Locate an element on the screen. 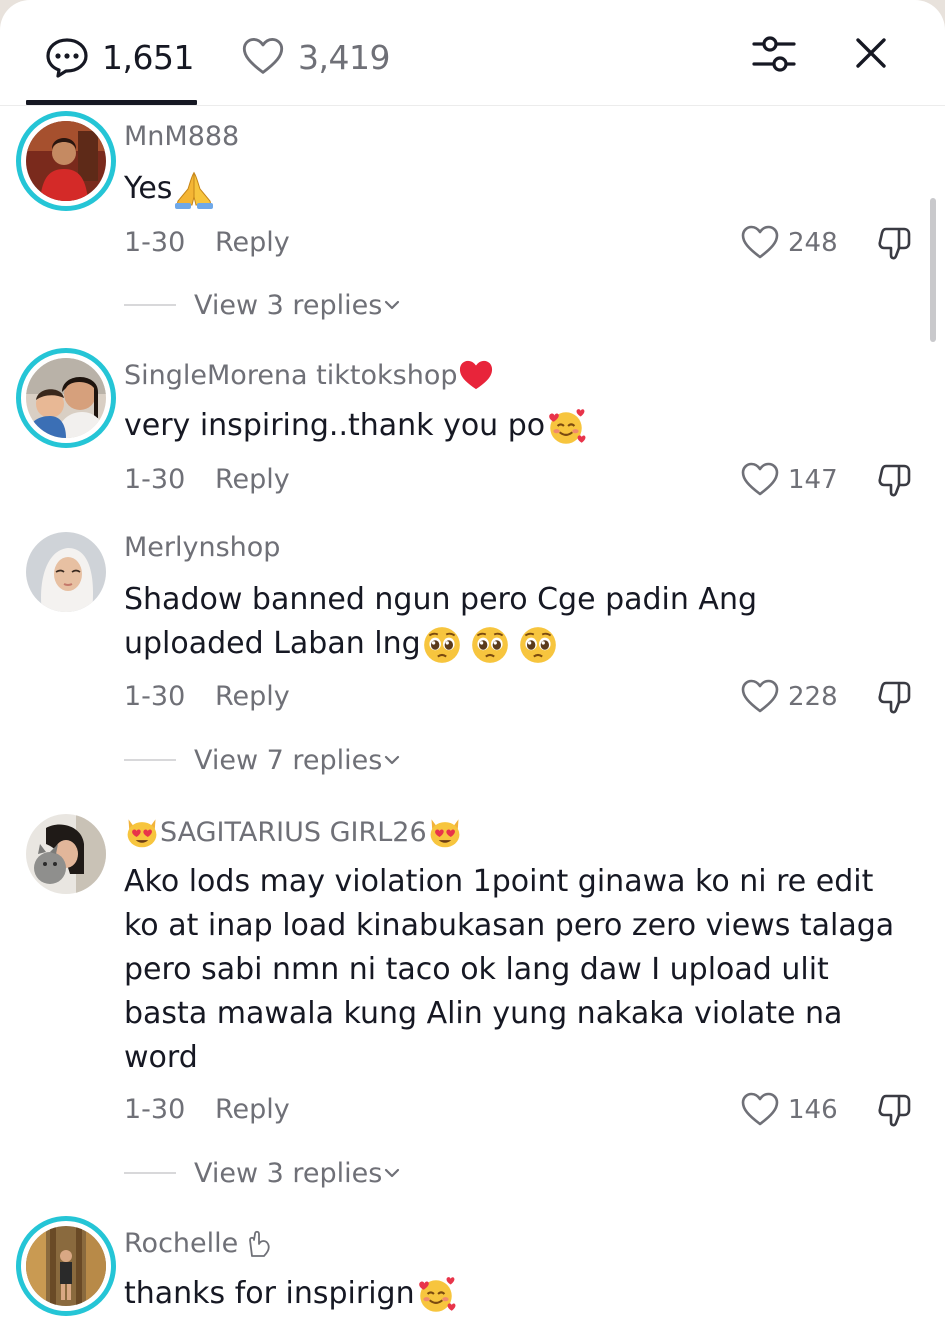 This screenshot has height=1328, width=945. comment-text-line: Shadow banned ngun pero Cge padin Ang is located at coordinates (441, 599).